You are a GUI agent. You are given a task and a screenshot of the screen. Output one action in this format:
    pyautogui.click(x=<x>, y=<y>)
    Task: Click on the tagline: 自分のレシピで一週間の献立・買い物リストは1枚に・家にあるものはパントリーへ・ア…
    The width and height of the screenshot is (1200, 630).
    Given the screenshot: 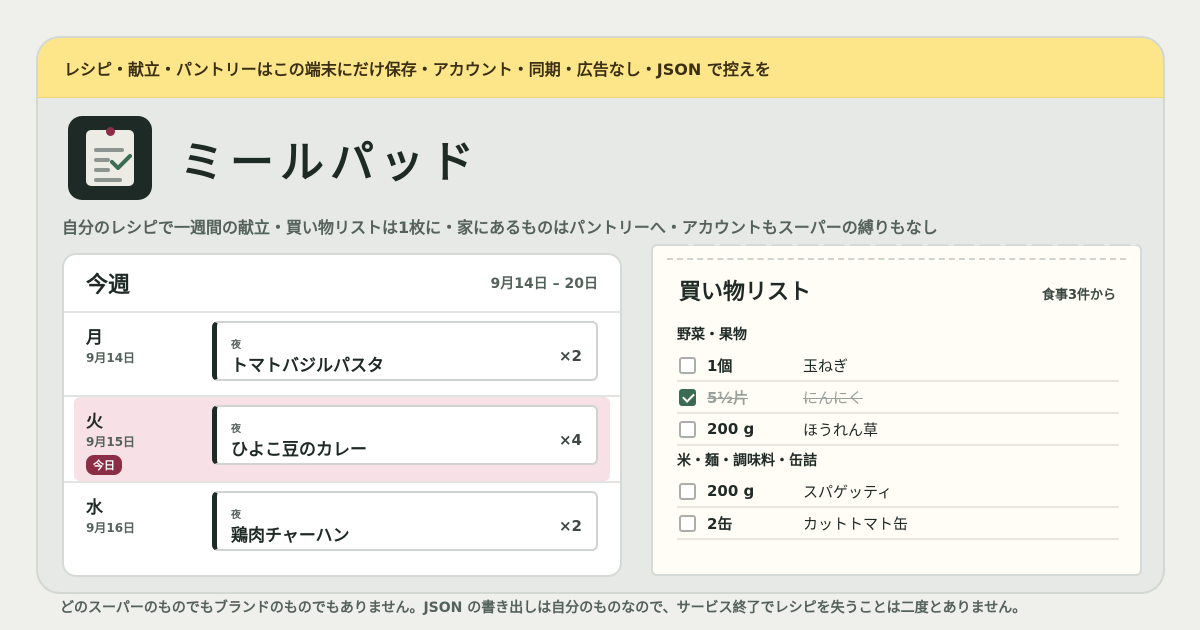 What is the action you would take?
    pyautogui.click(x=500, y=227)
    